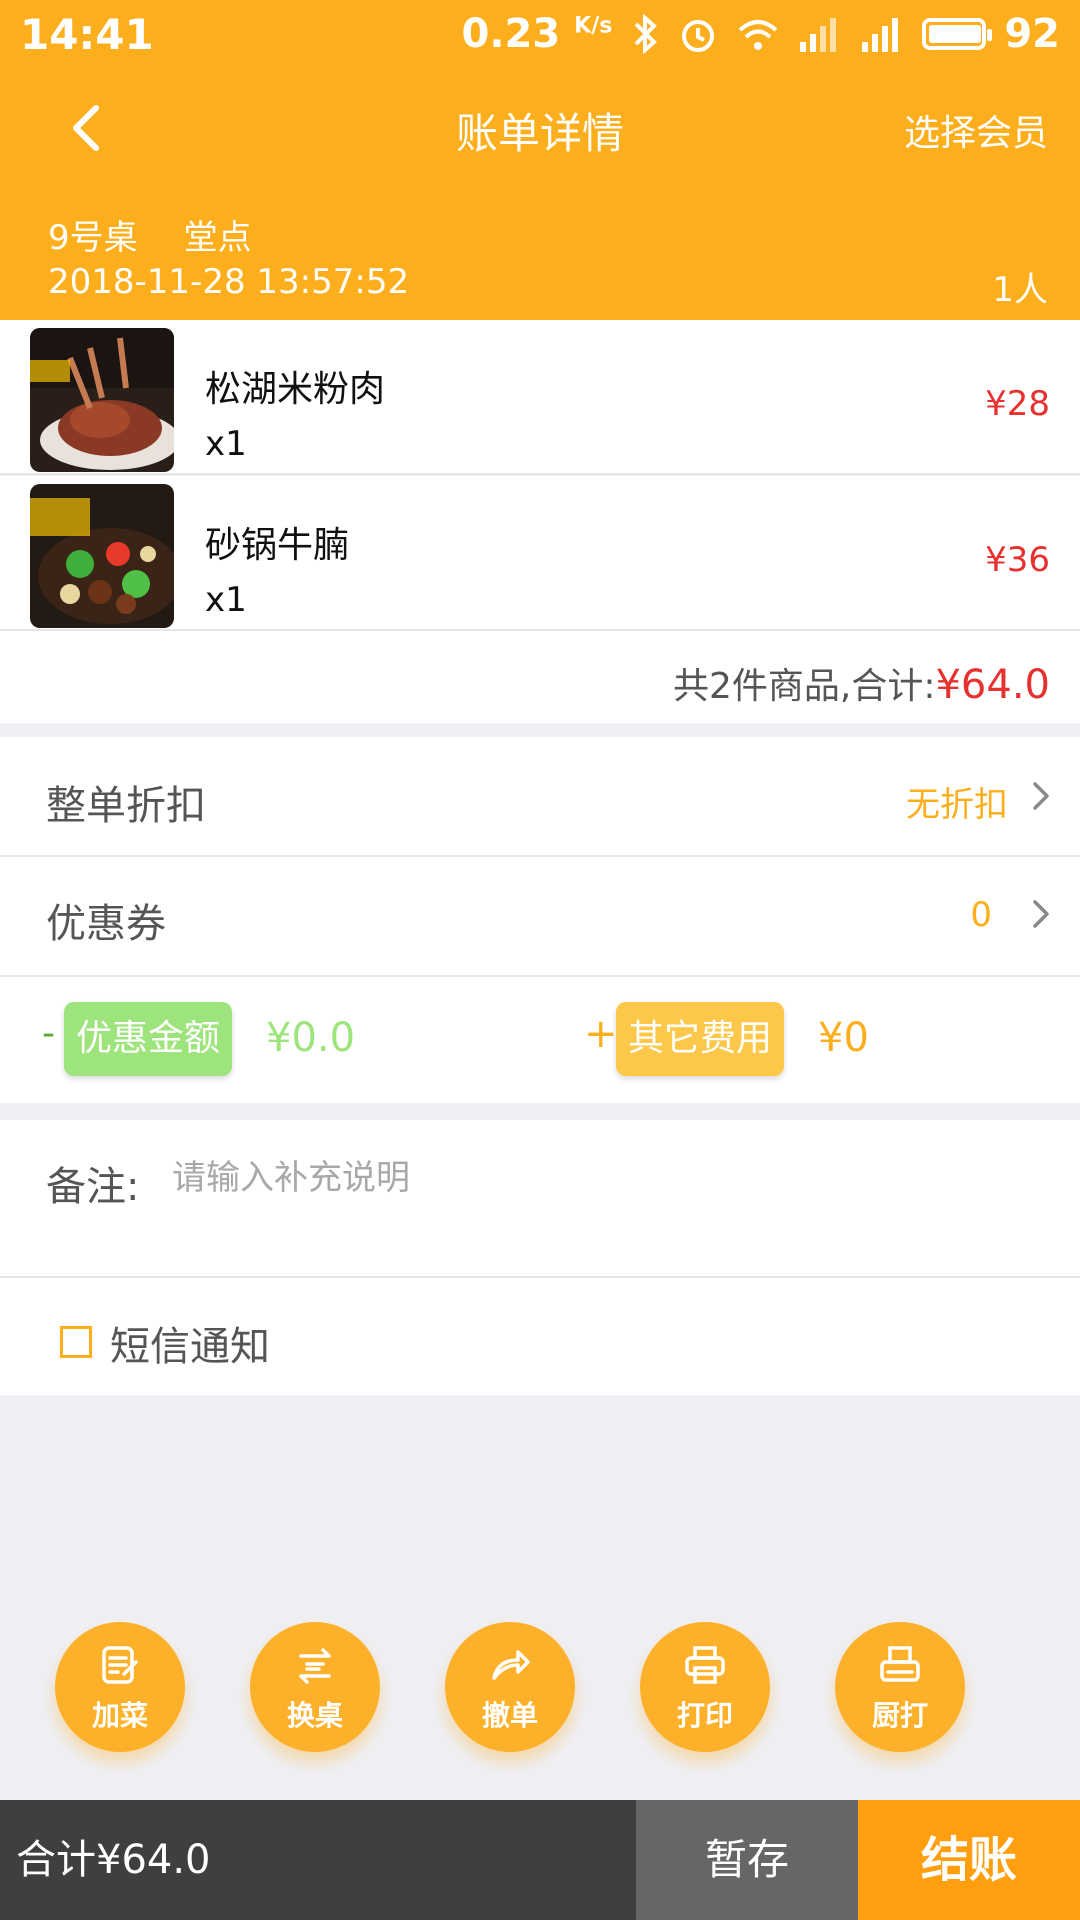 The width and height of the screenshot is (1080, 1920). I want to click on other-fees-button: 其它费用, so click(700, 1039).